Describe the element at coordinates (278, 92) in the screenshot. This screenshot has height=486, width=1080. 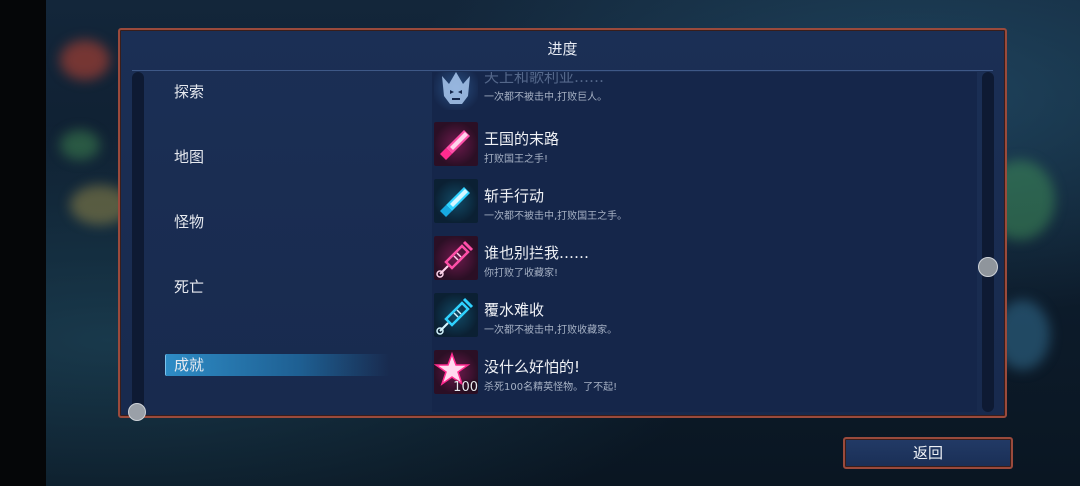
I see `category-tab-explore: 探索` at that location.